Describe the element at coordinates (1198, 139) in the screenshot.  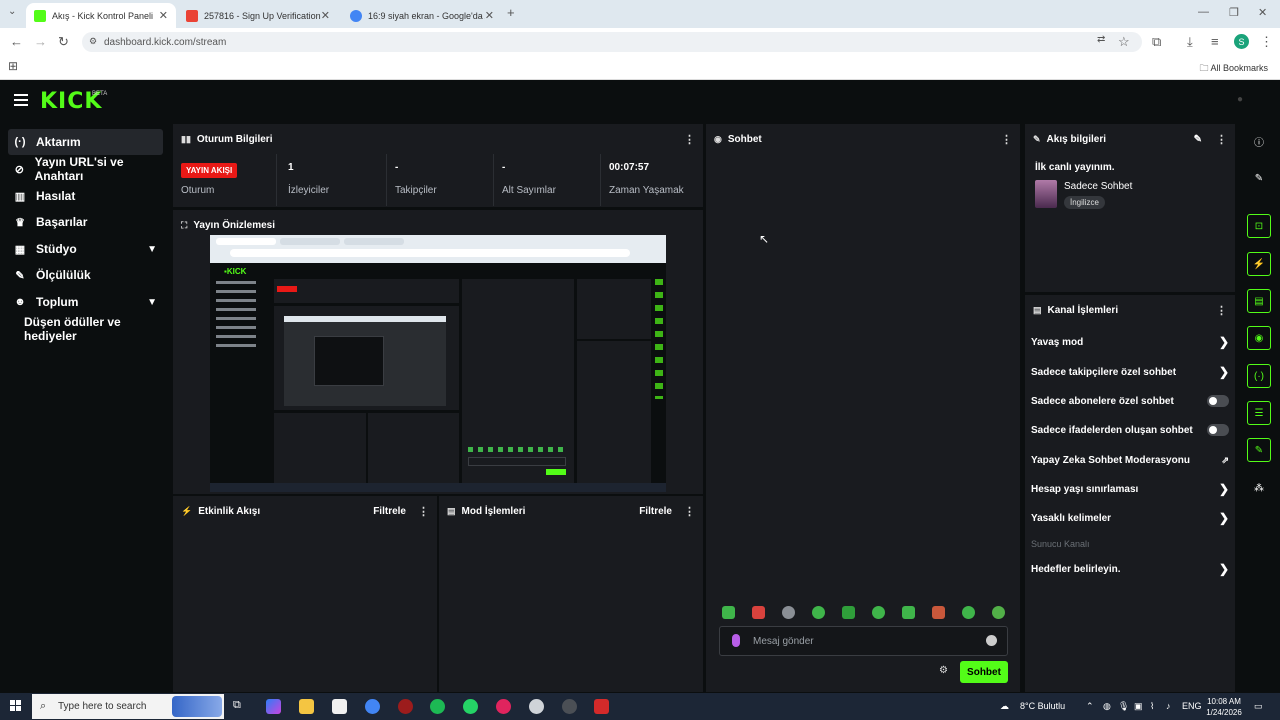
I see `edit-stream-info-icon: ✎` at that location.